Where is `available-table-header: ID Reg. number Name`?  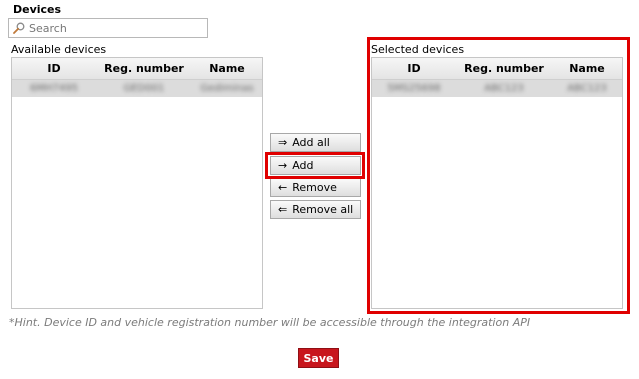
available-table-header: ID Reg. number Name is located at coordinates (137, 69).